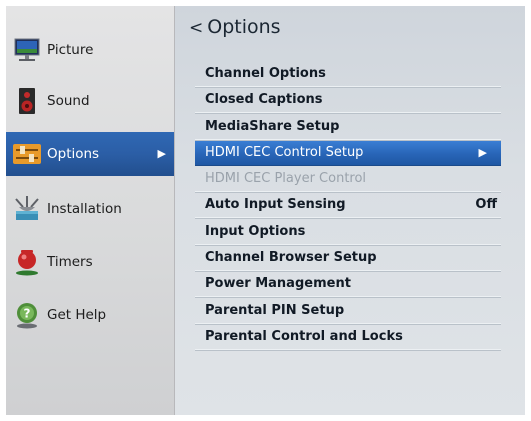 Image resolution: width=531 pixels, height=421 pixels. I want to click on sidebar-item-label: Timers, so click(70, 262).